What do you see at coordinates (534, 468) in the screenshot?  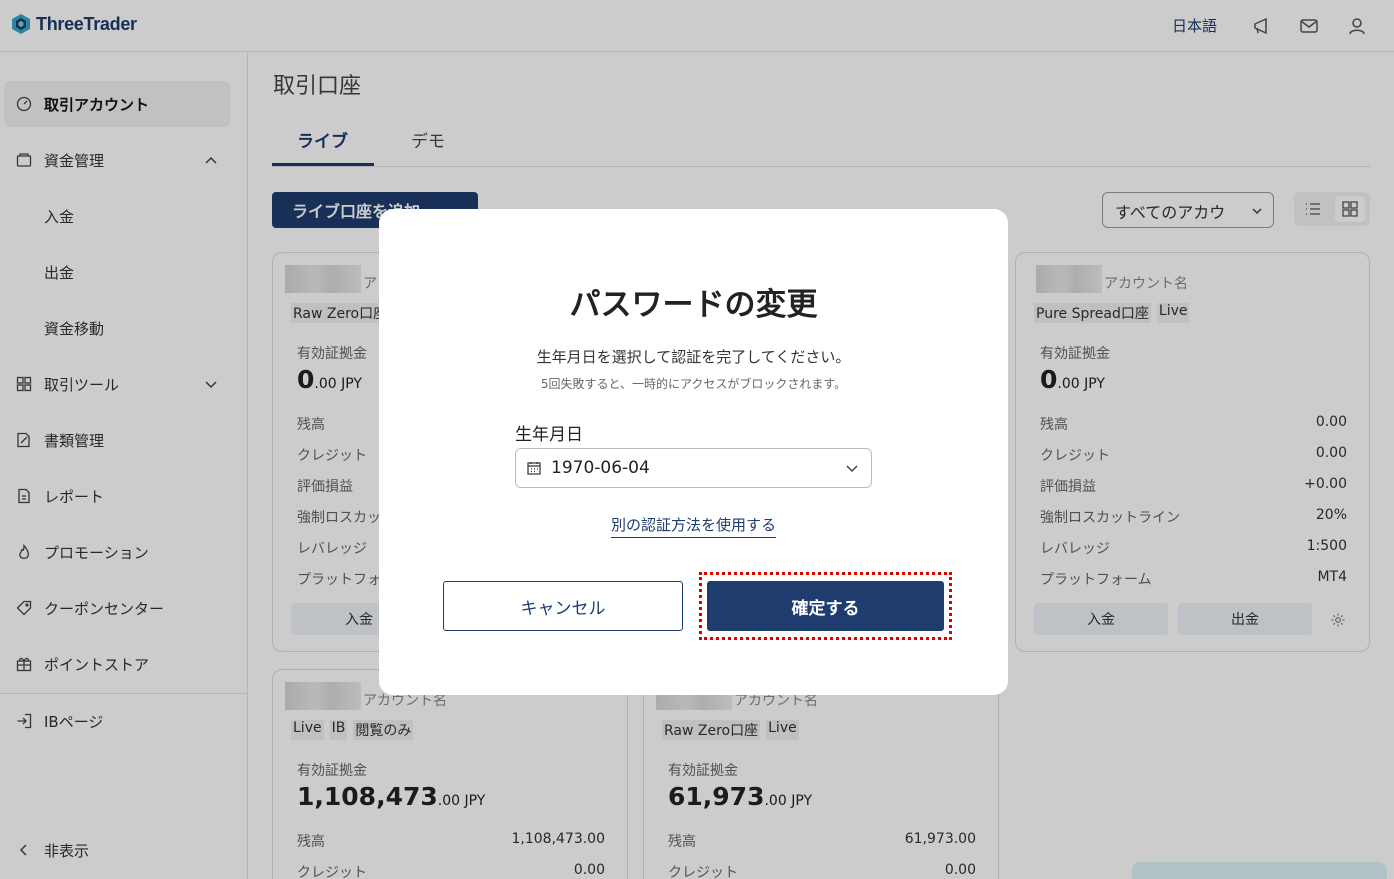 I see `calendar-icon` at bounding box center [534, 468].